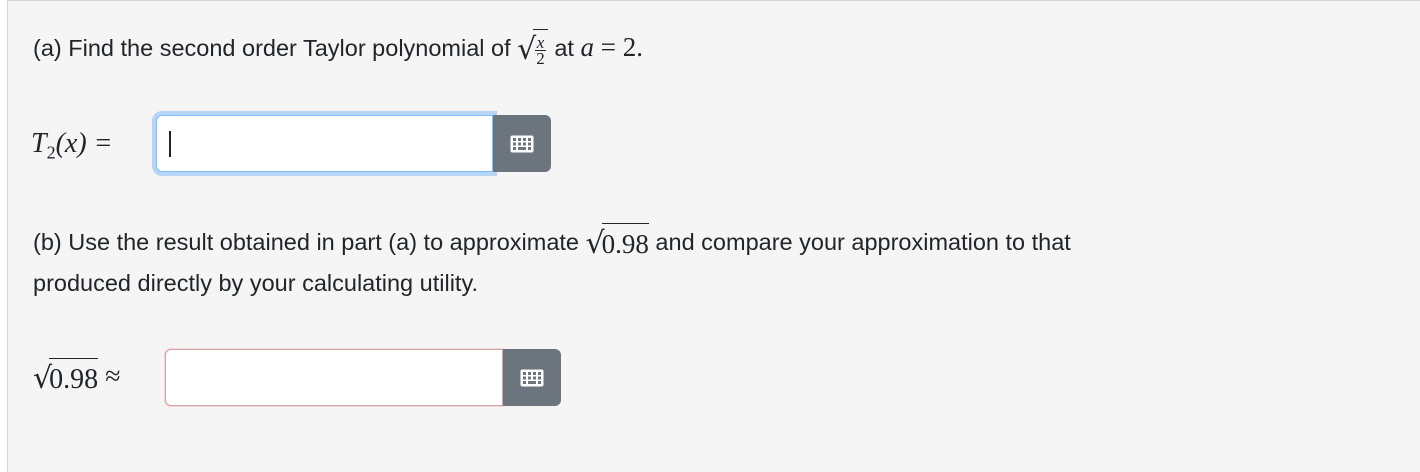 The image size is (1420, 472). Describe the element at coordinates (587, 47) in the screenshot. I see `var-a: a` at that location.